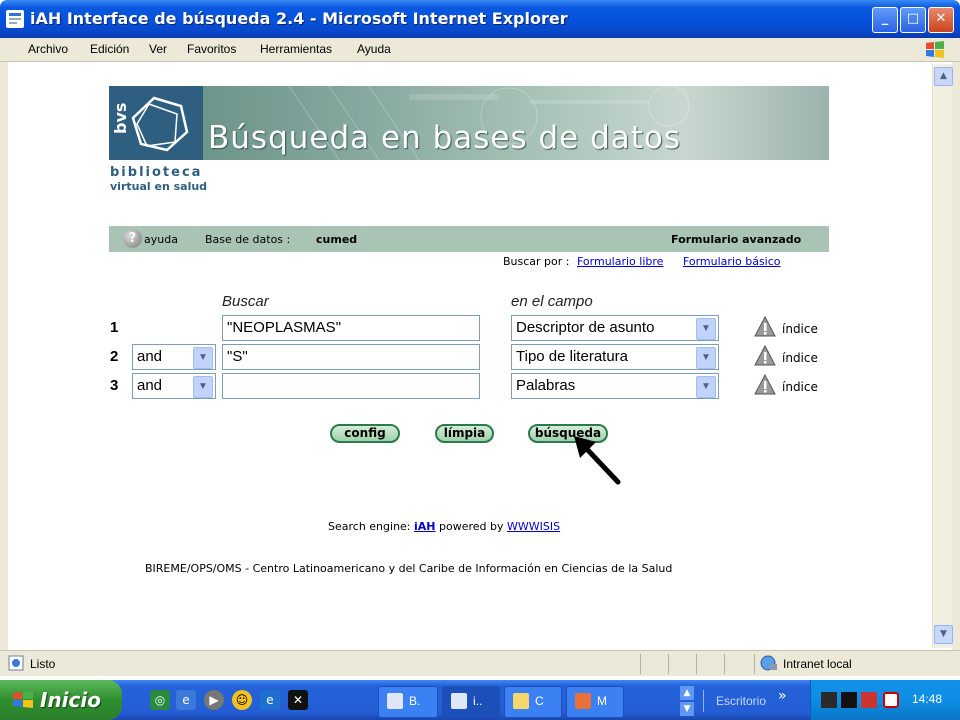  Describe the element at coordinates (150, 385) in the screenshot. I see `operator-select-3-value: and` at that location.